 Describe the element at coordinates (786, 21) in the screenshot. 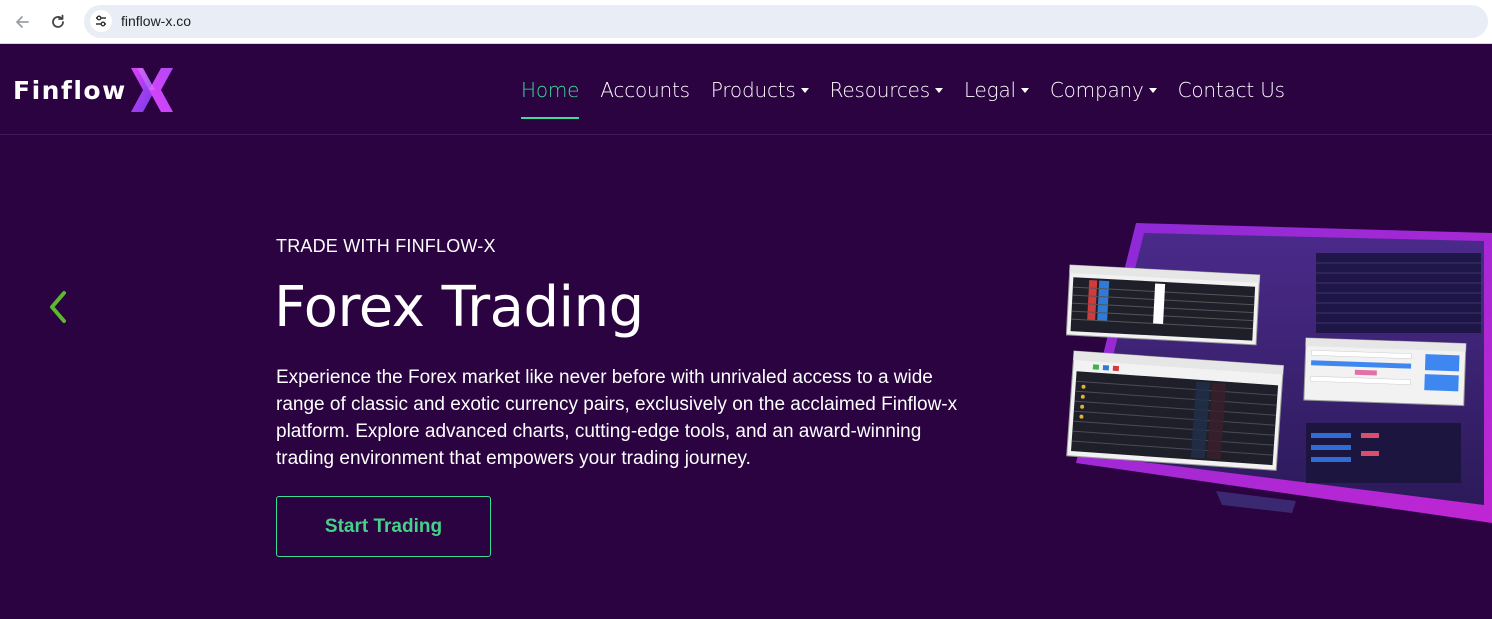

I see `address-bar: finflow-x.co` at that location.